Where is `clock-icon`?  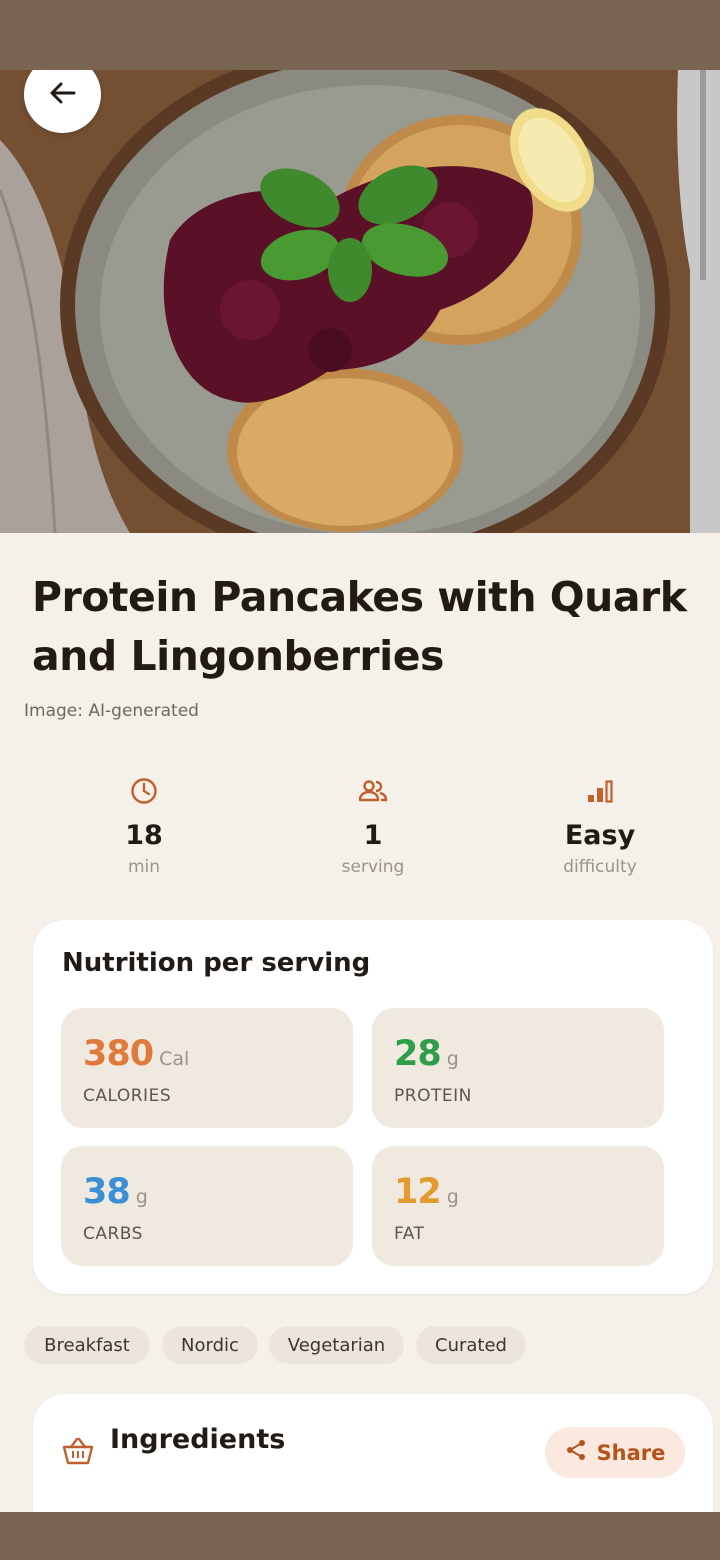
clock-icon is located at coordinates (144, 791).